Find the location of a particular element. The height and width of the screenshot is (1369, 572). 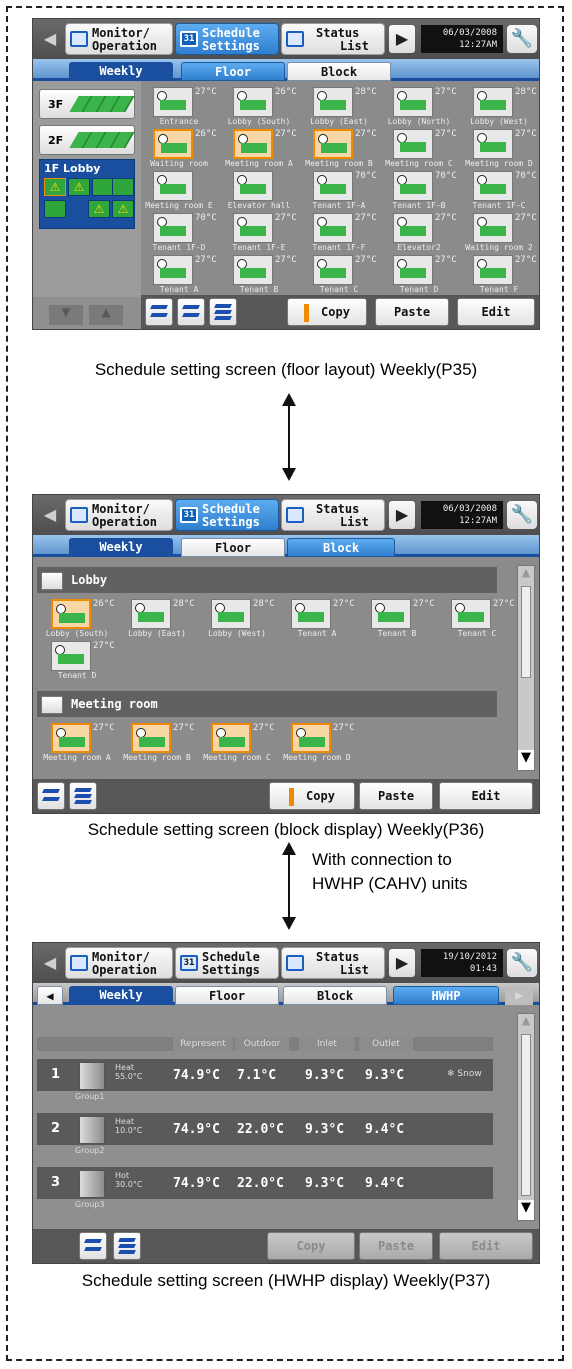

tab-hwhp: HWHP is located at coordinates (446, 995).